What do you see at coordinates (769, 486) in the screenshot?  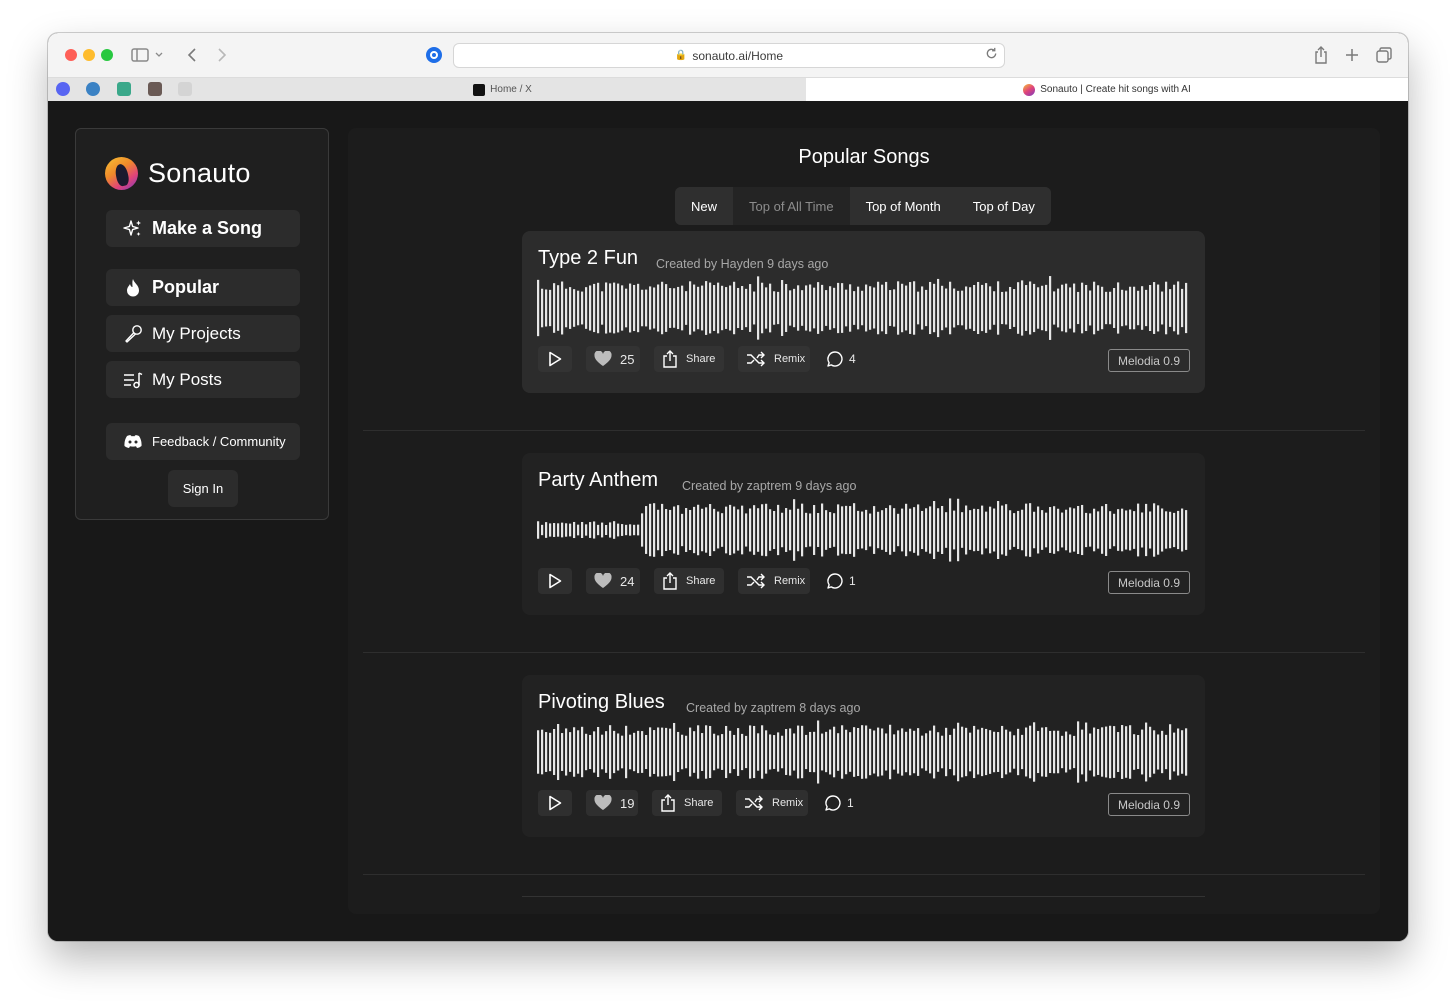 I see `song-creator: Created by zaptrem 9 days ago` at bounding box center [769, 486].